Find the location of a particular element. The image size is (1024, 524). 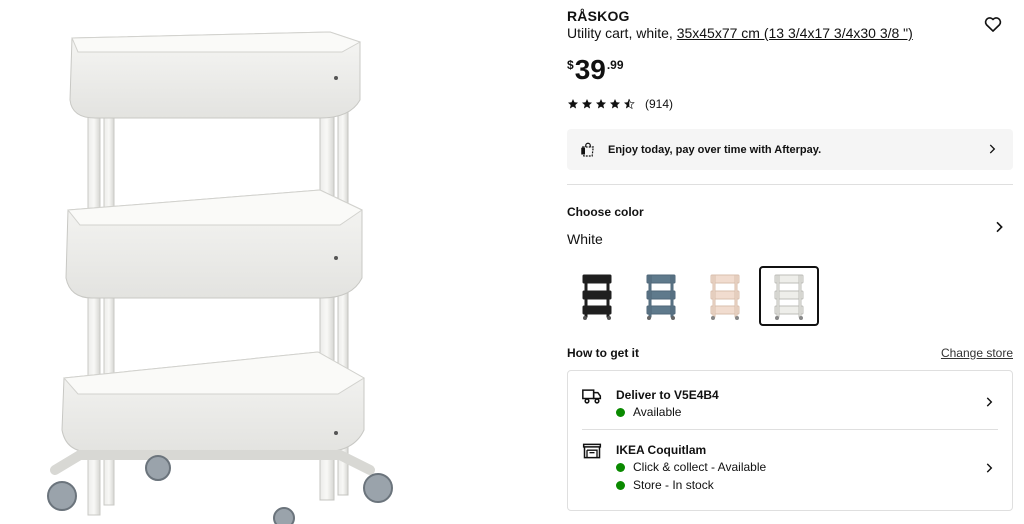

click-collect-status: Click & collect - Available is located at coordinates (691, 467).